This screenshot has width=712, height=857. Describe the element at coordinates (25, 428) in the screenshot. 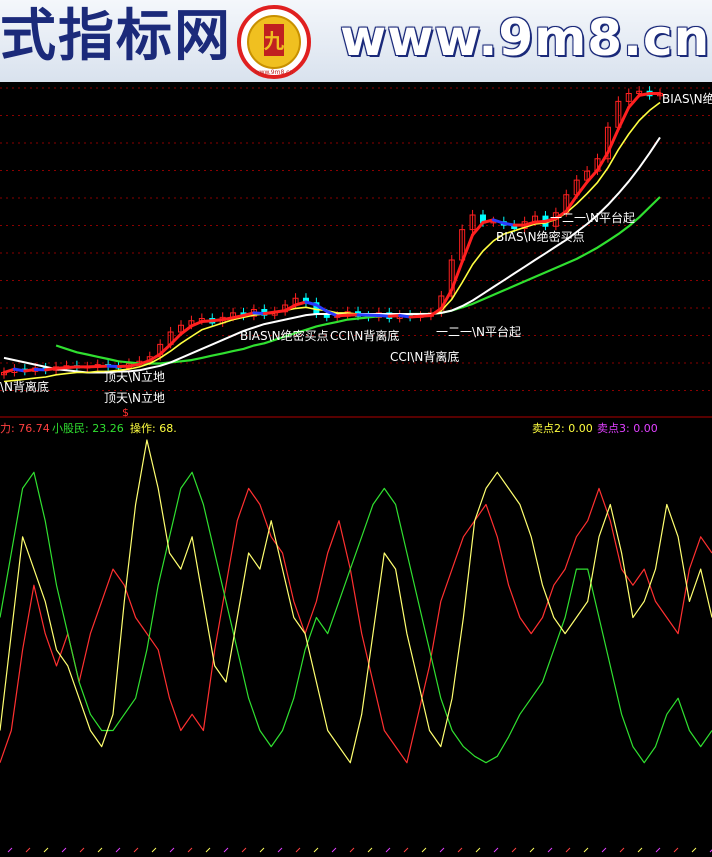

I see `legend-entry: 力: 76.74` at that location.